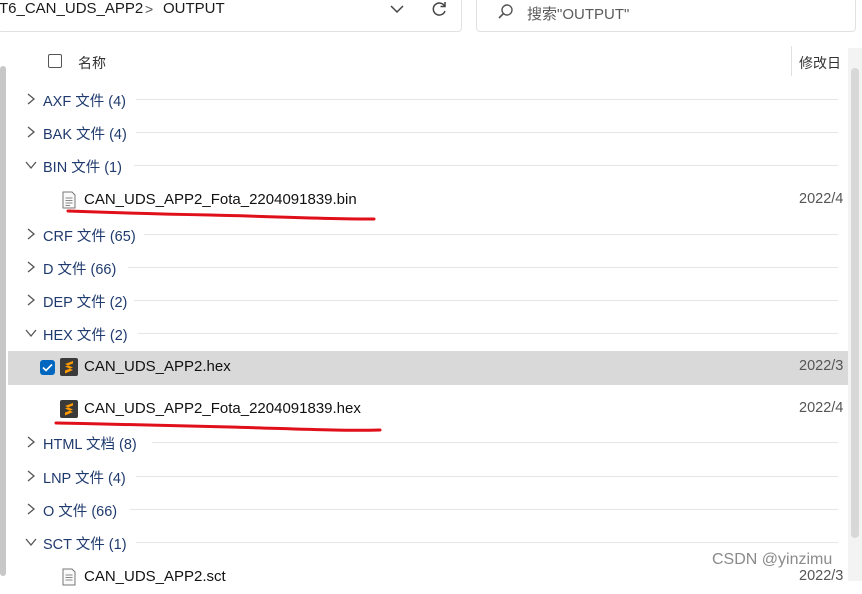  What do you see at coordinates (80, 512) in the screenshot?
I see `group-label: O 文件 (66)` at bounding box center [80, 512].